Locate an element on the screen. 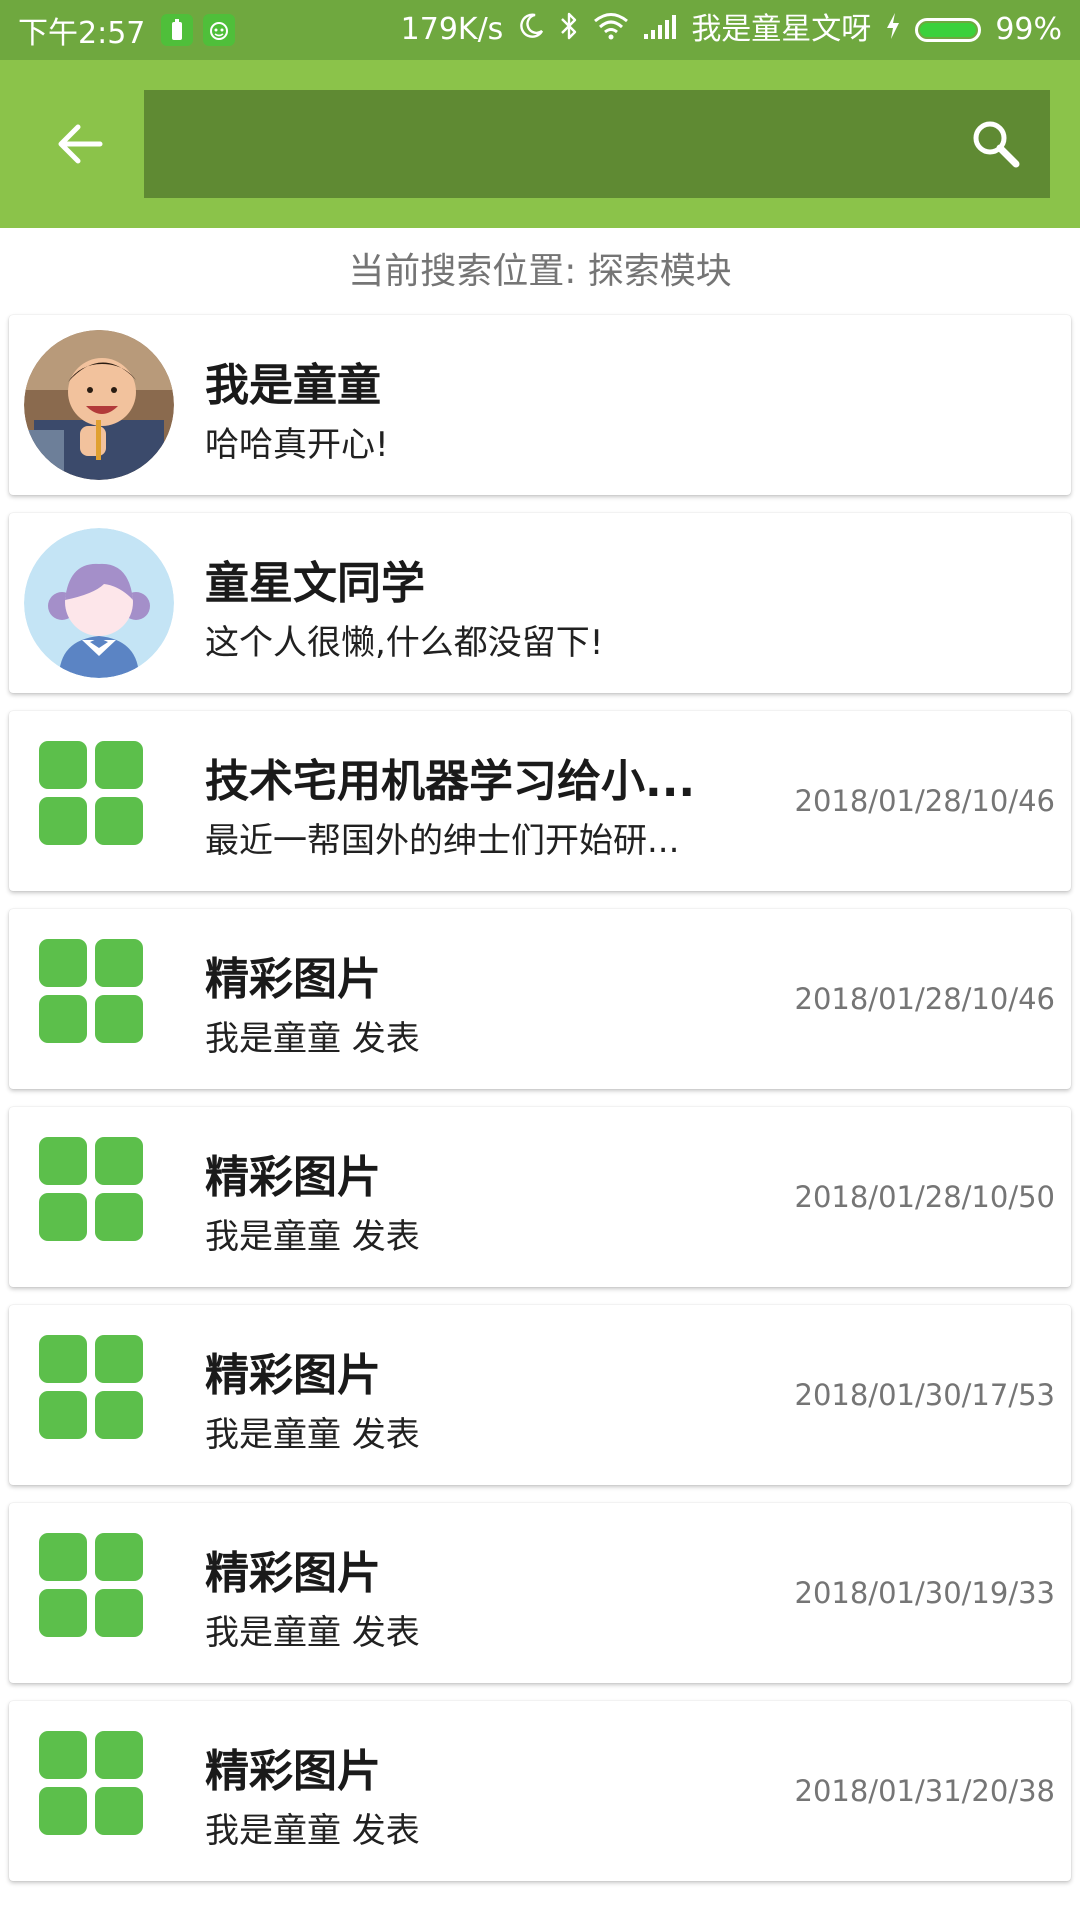 This screenshot has width=1080, height=1920. result-card-1: 童星文同学 这个人很懒,什么都没留下! is located at coordinates (540, 603).